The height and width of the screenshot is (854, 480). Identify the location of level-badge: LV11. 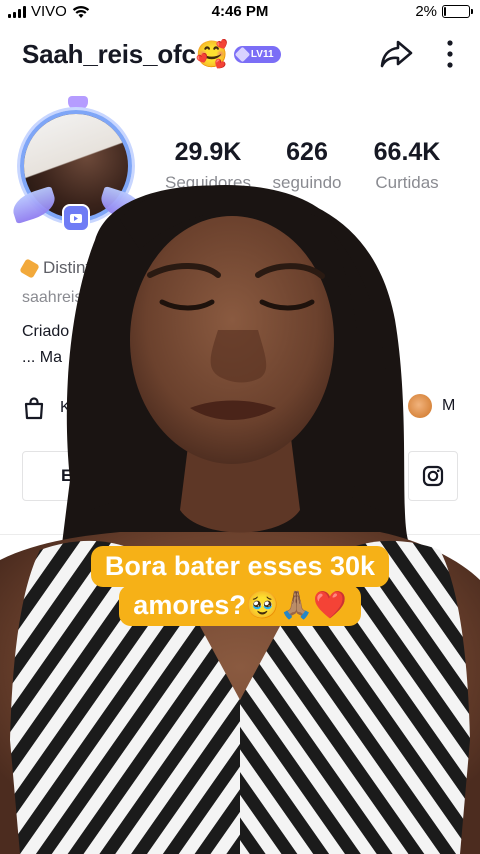
(257, 54).